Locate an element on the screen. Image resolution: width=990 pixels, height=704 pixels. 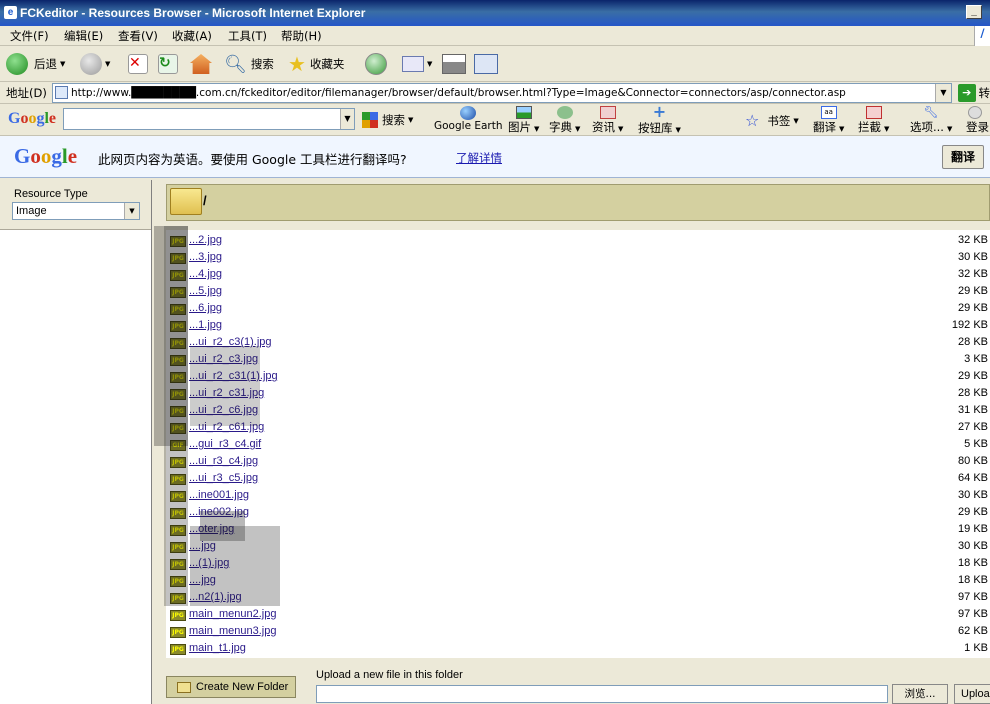
home-icon is located at coordinates (201, 64).